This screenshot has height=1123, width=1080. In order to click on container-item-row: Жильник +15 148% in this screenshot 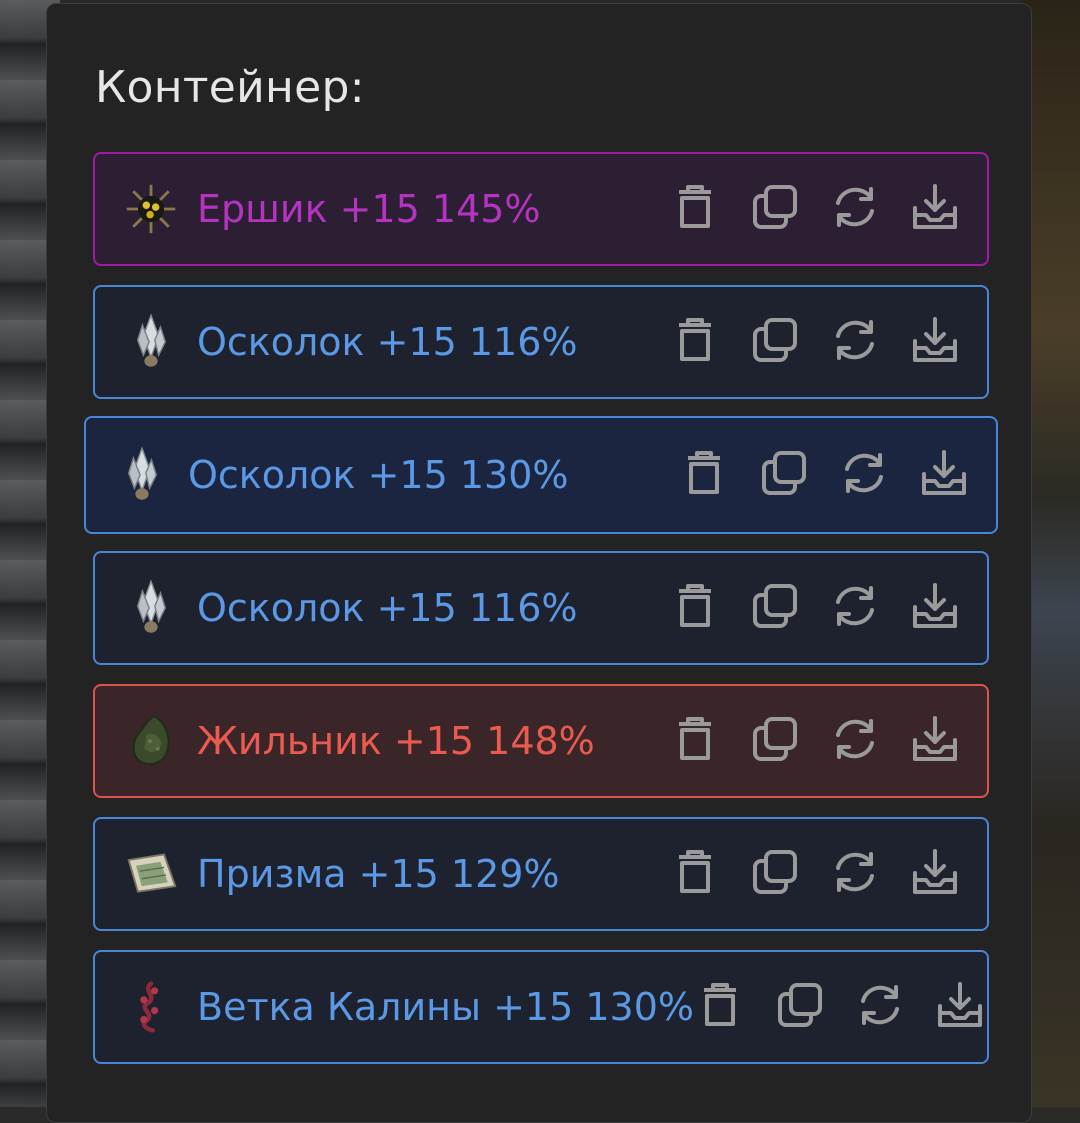, I will do `click(541, 741)`.